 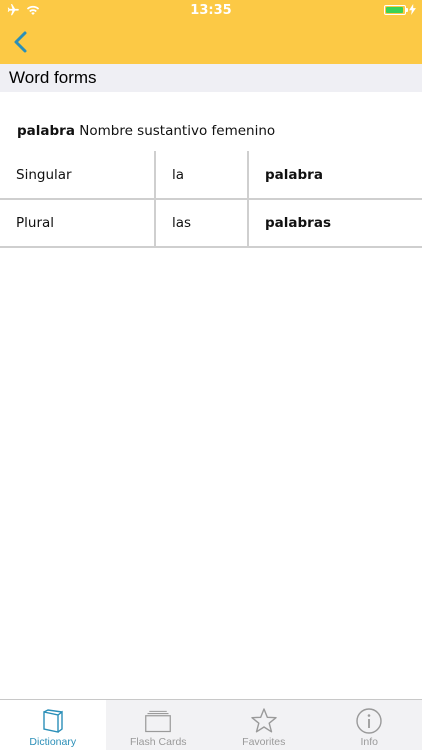 What do you see at coordinates (158, 721) in the screenshot?
I see `cards-icon` at bounding box center [158, 721].